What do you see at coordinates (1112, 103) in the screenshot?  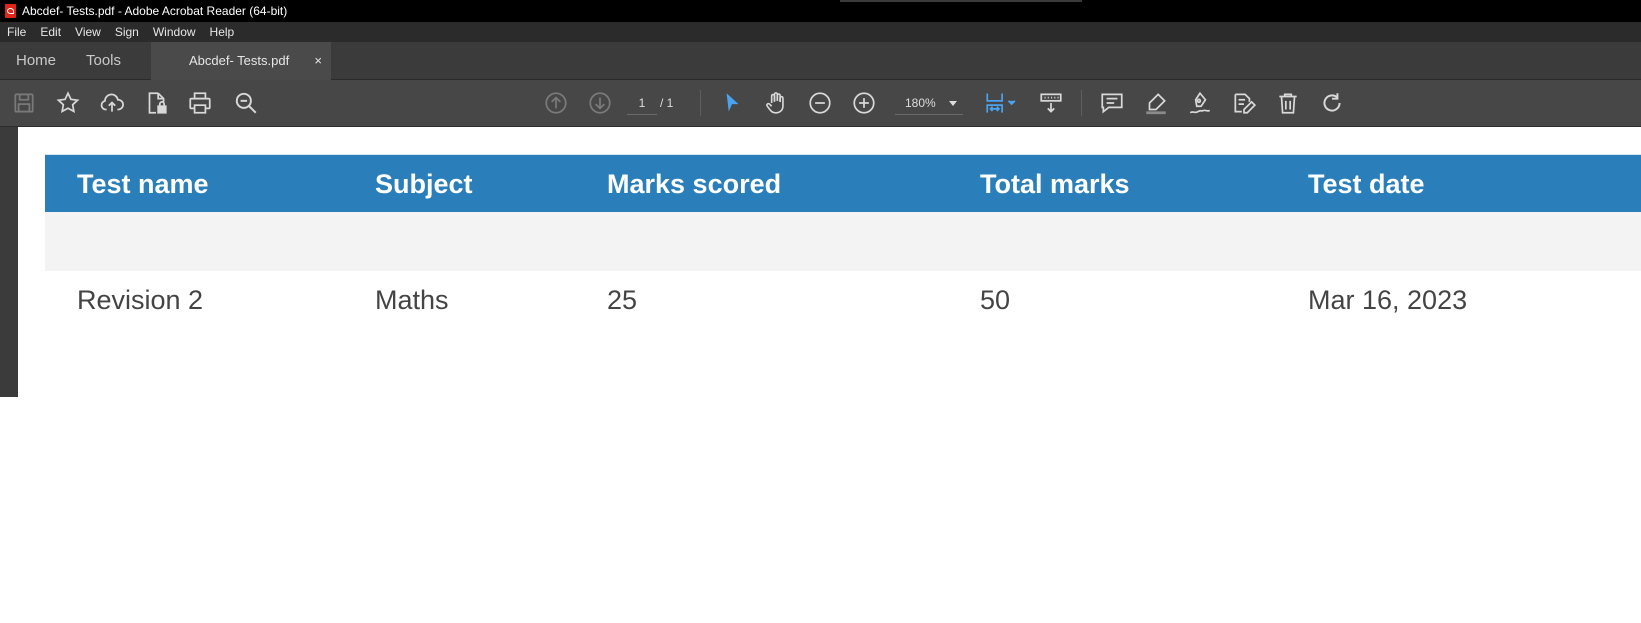 I see `comment-icon` at bounding box center [1112, 103].